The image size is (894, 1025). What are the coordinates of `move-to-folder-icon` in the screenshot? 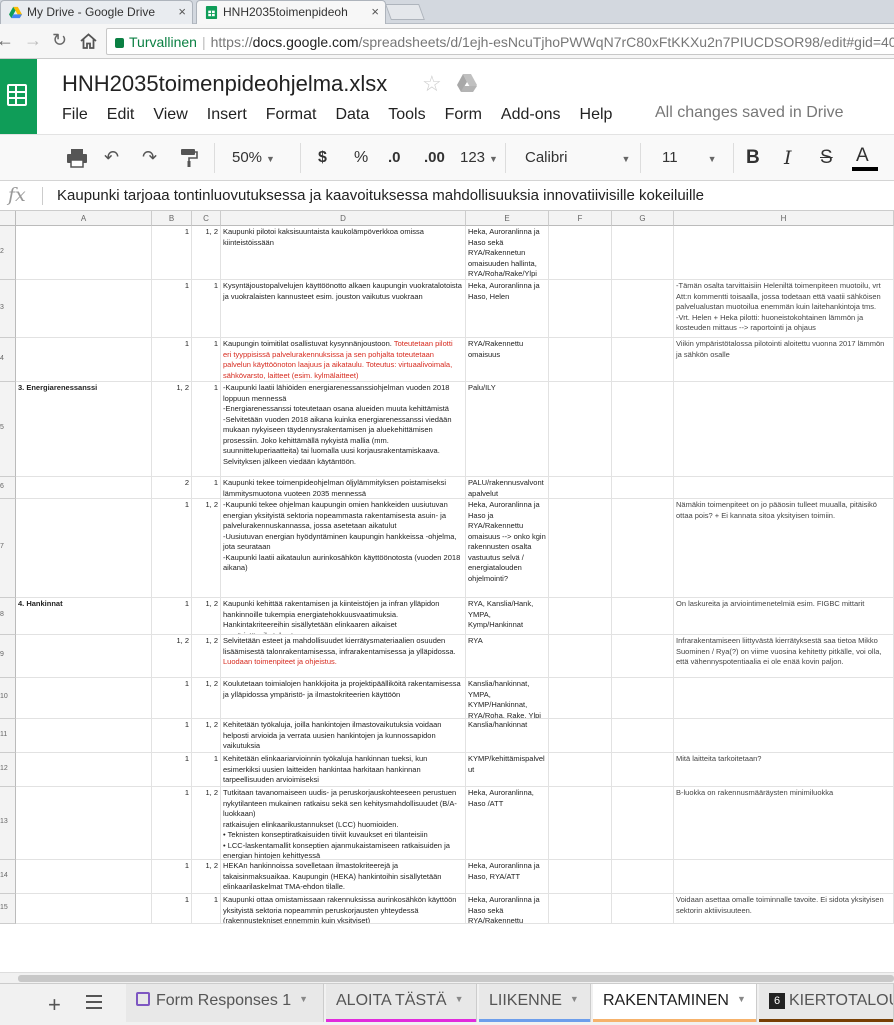 It's located at (467, 83).